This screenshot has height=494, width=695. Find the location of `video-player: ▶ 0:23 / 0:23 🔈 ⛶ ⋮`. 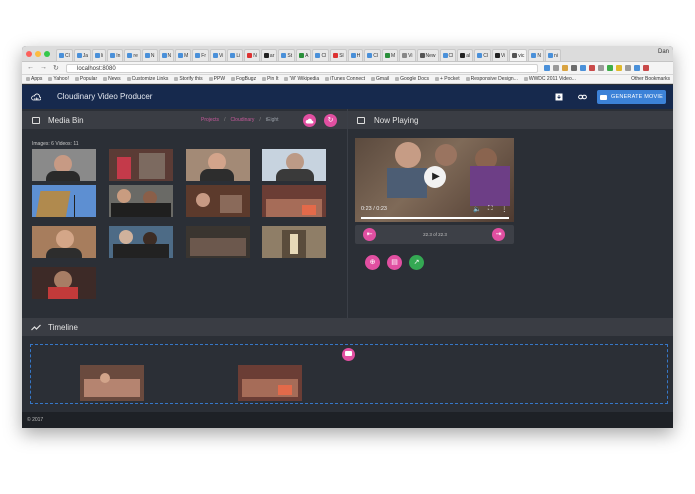

video-player: ▶ 0:23 / 0:23 🔈 ⛶ ⋮ is located at coordinates (434, 180).